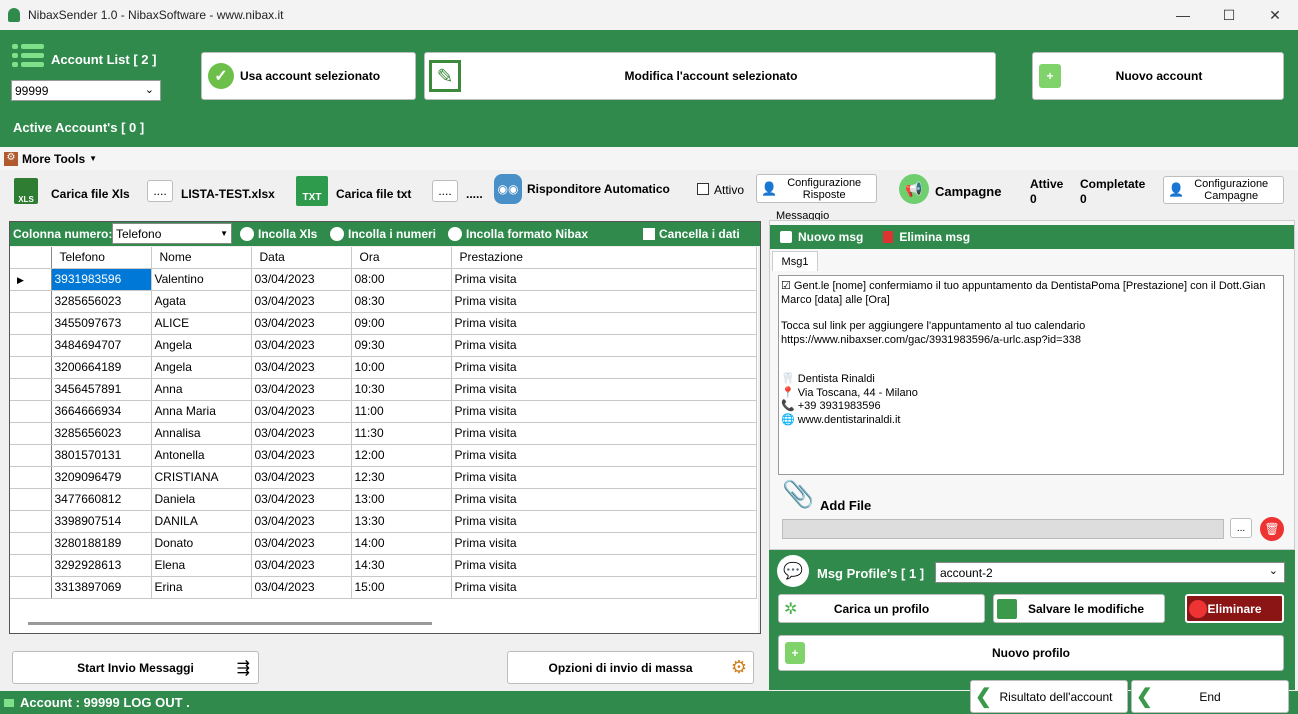 Image resolution: width=1298 pixels, height=714 pixels. What do you see at coordinates (101, 367) in the screenshot?
I see `table-cell: 3200664189` at bounding box center [101, 367].